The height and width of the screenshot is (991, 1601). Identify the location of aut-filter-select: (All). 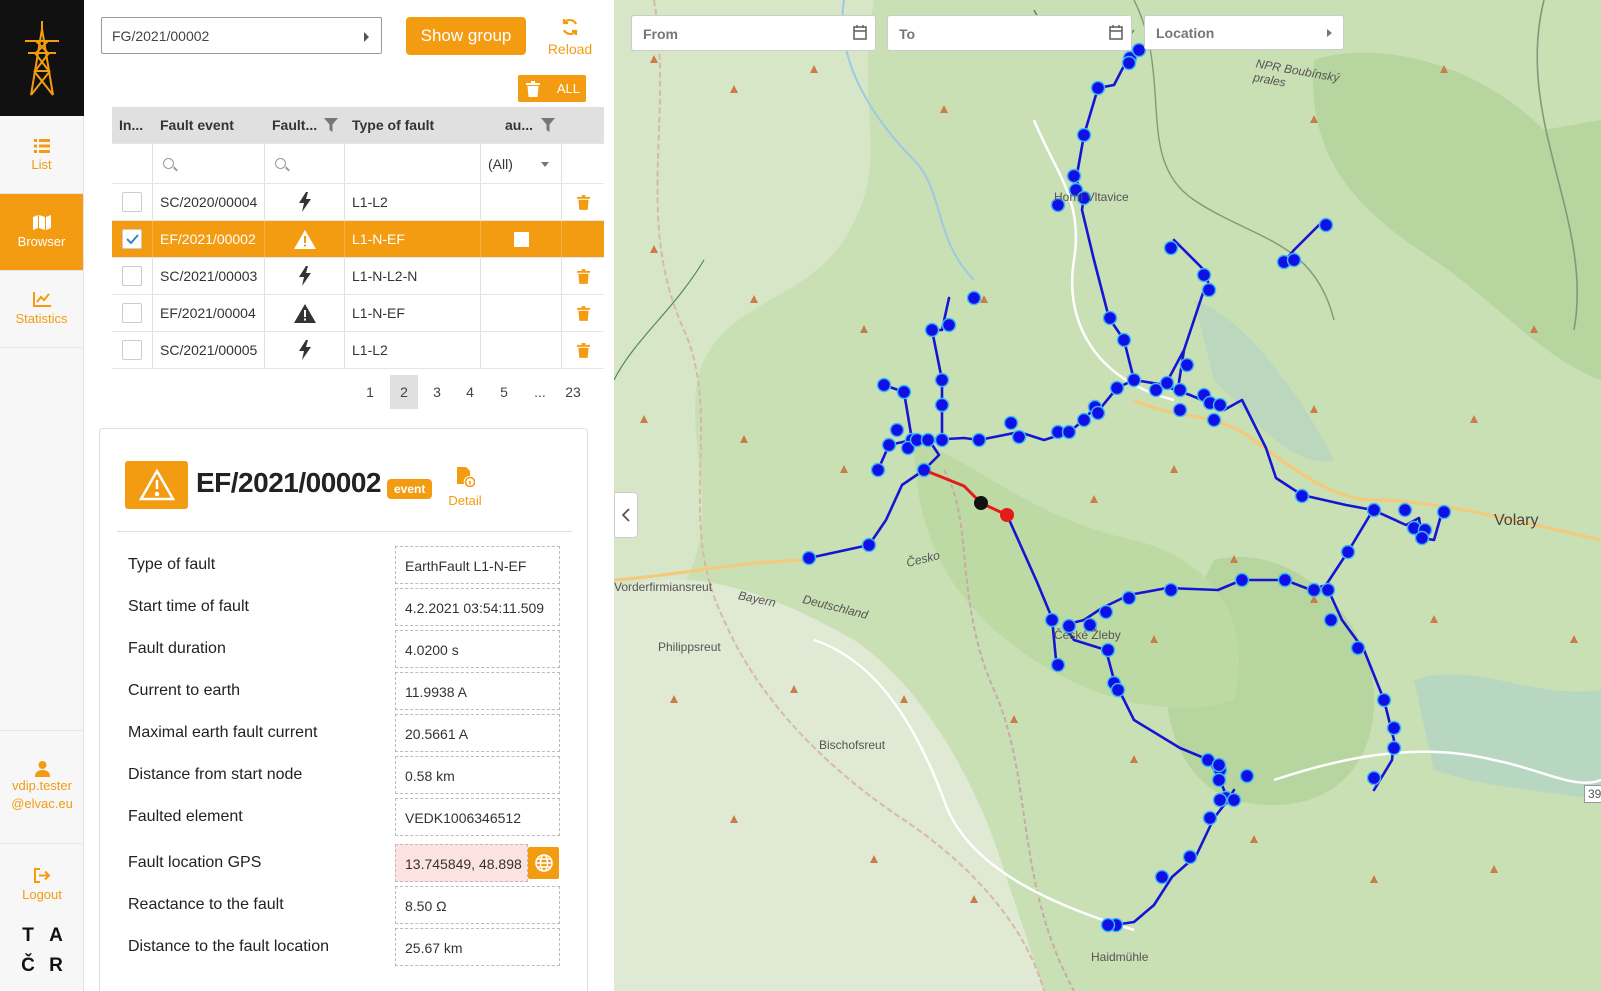
(521, 163).